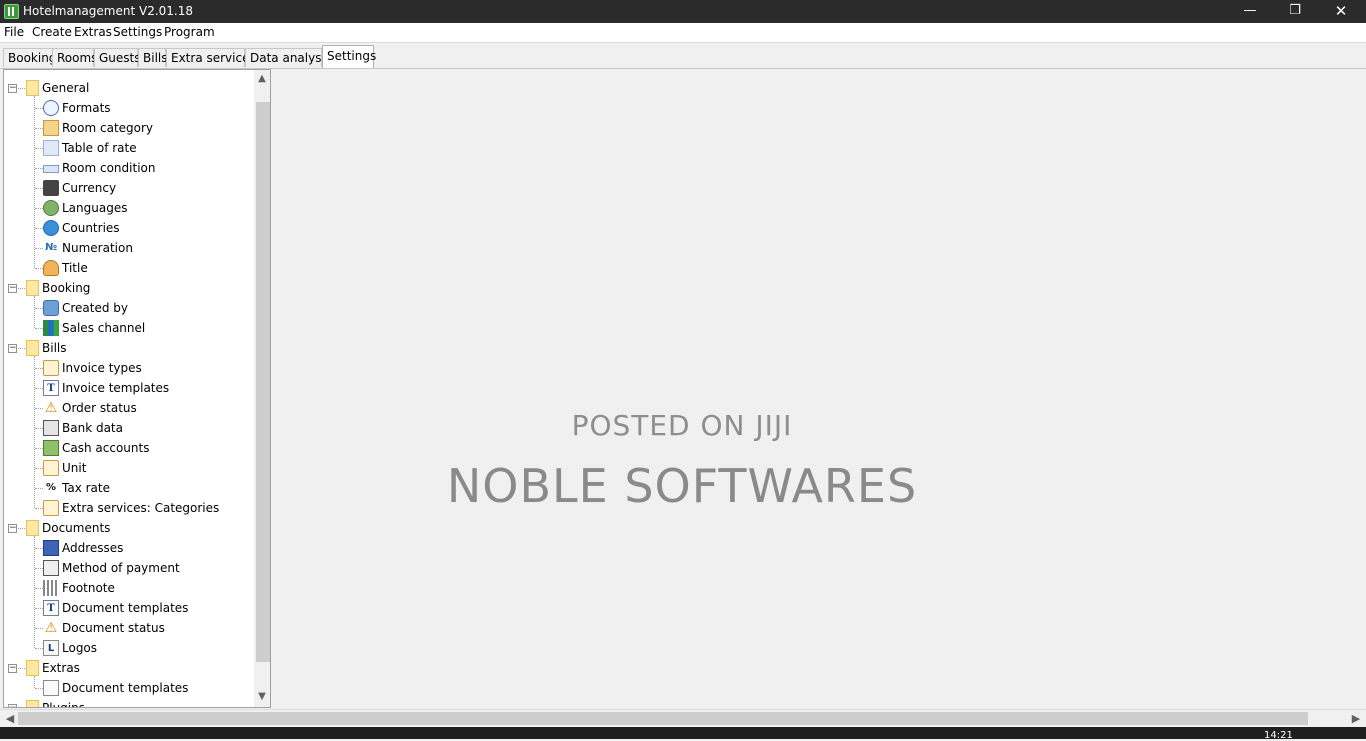  What do you see at coordinates (95, 308) in the screenshot?
I see `tree-item-label: Created by` at bounding box center [95, 308].